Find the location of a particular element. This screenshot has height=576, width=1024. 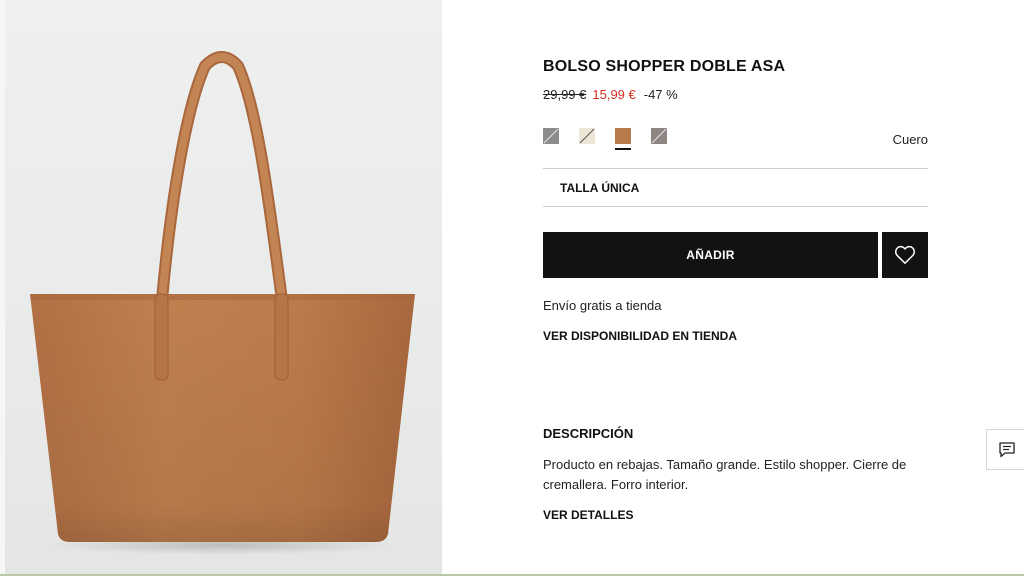

store-availability-link: VER DISPONIBILIDAD EN TIENDA is located at coordinates (640, 336).